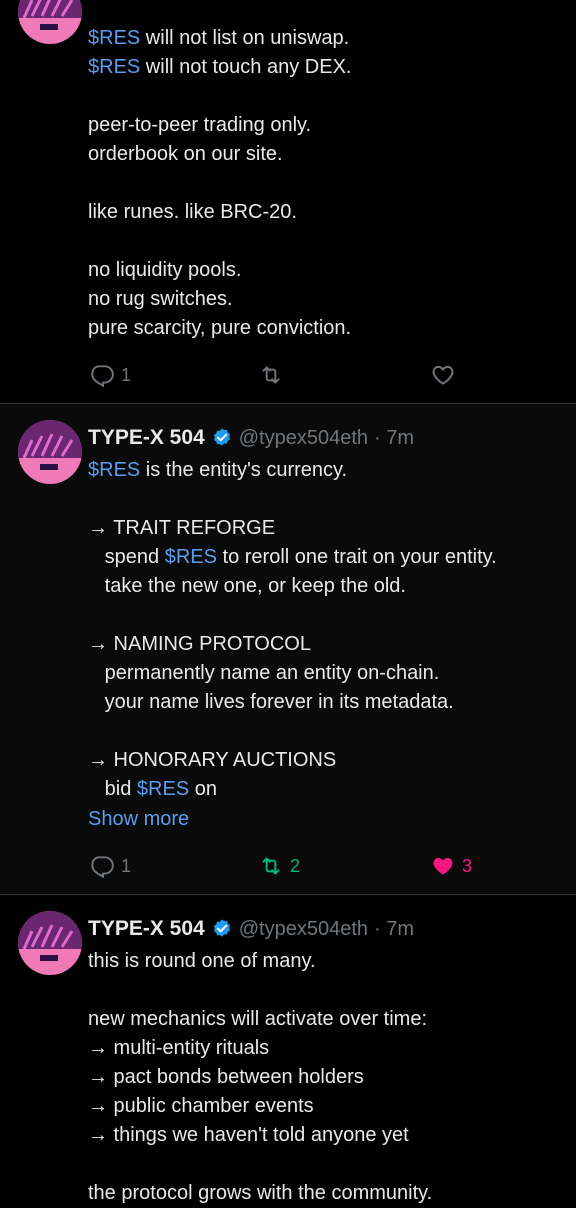 The image size is (576, 1208). What do you see at coordinates (328, 154) in the screenshot?
I see `tweet-line: orderbook on our site.` at bounding box center [328, 154].